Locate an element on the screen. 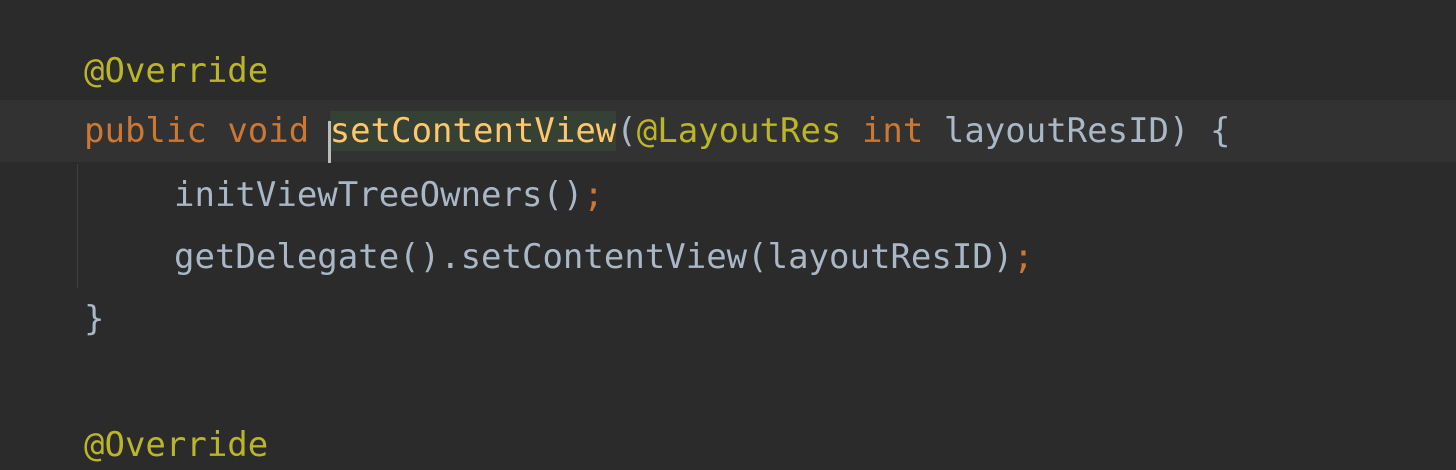 Image resolution: width=1456 pixels, height=470 pixels. code-line-7: @Override is located at coordinates (728, 442).